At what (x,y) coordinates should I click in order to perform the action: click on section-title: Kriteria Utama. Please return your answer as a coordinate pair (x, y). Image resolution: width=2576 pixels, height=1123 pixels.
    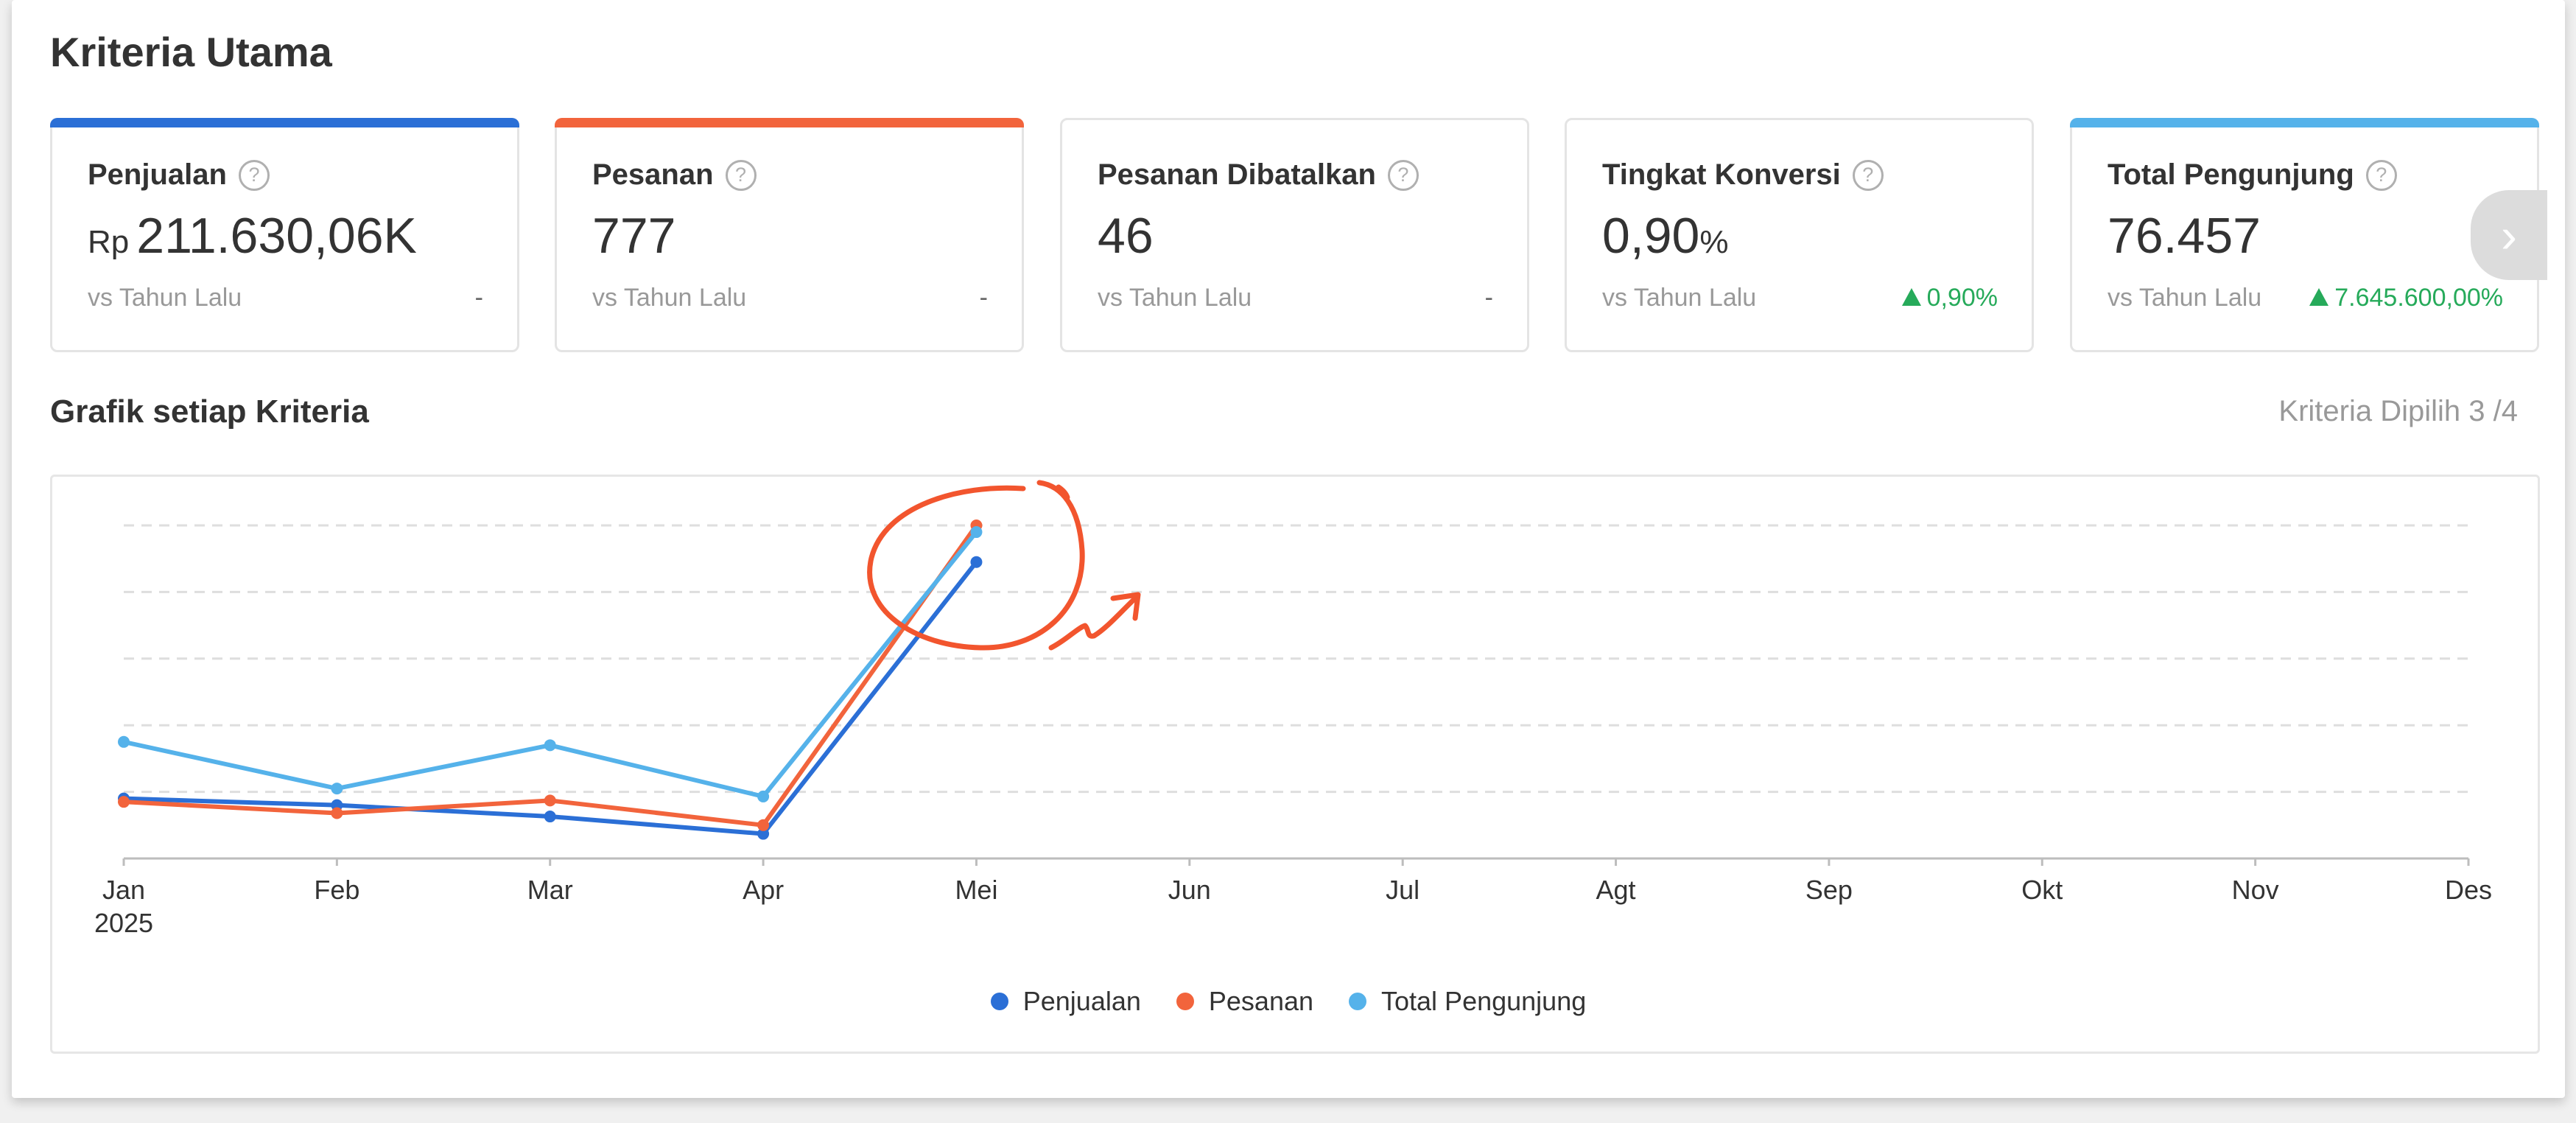
    Looking at the image, I should click on (191, 52).